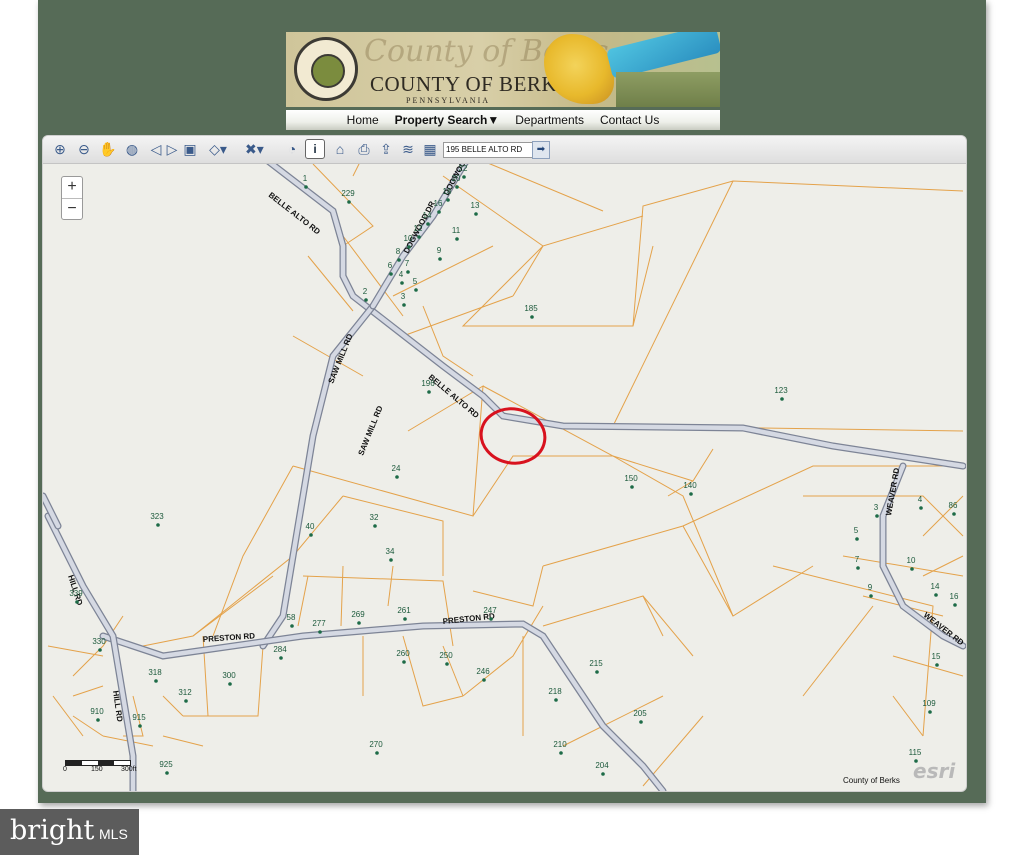 This screenshot has height=855, width=1024. What do you see at coordinates (403, 653) in the screenshot?
I see `parcel-number: 260` at bounding box center [403, 653].